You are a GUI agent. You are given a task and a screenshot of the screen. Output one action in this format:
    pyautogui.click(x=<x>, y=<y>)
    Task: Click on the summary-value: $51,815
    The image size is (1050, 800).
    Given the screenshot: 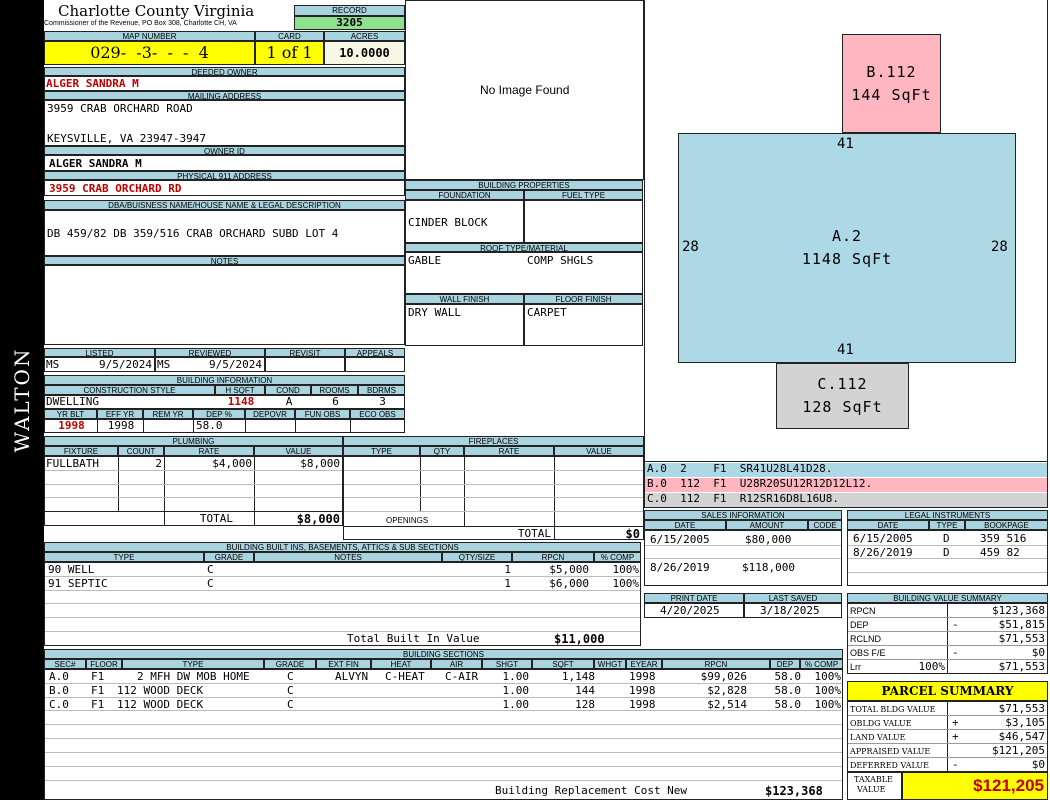 What is the action you would take?
    pyautogui.click(x=1021, y=624)
    